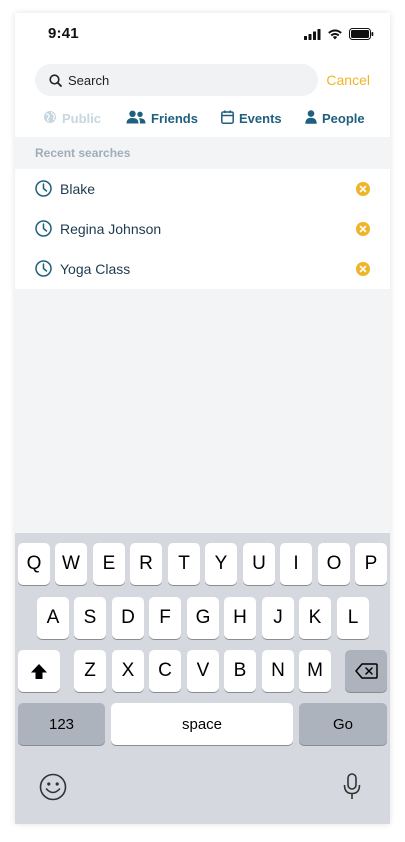  Describe the element at coordinates (53, 789) in the screenshot. I see `emoji-icon` at that location.